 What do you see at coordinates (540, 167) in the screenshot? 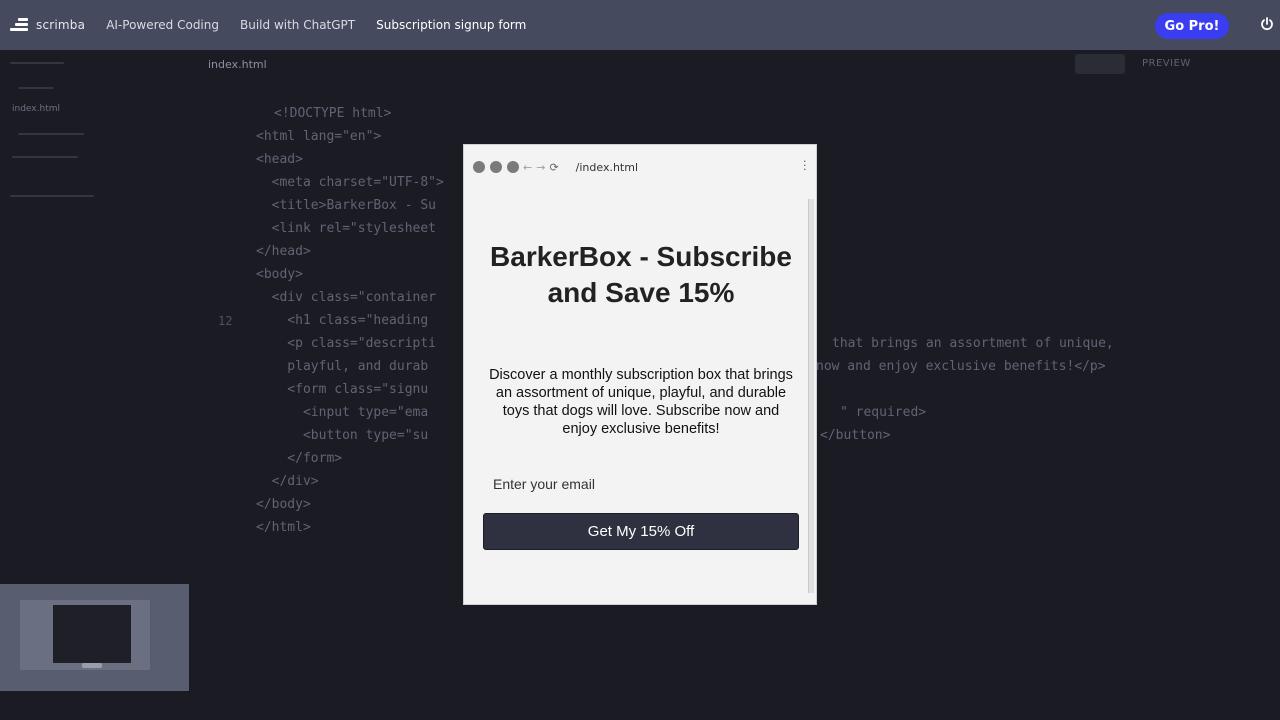
I see `forward-arrow-icon: →` at bounding box center [540, 167].